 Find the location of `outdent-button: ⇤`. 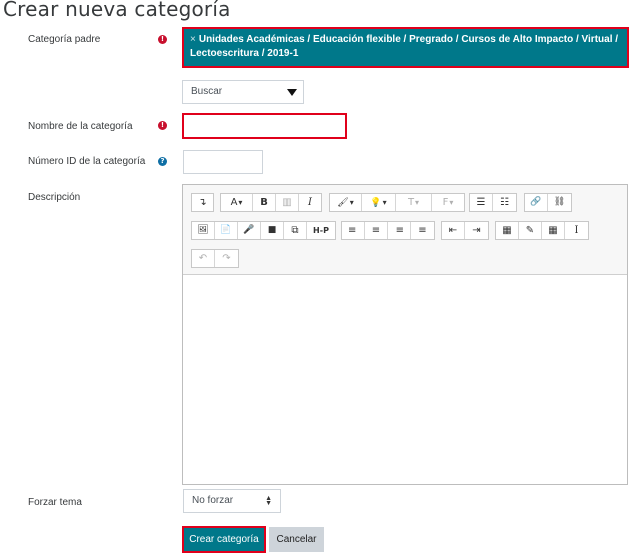

outdent-button: ⇤ is located at coordinates (453, 230).